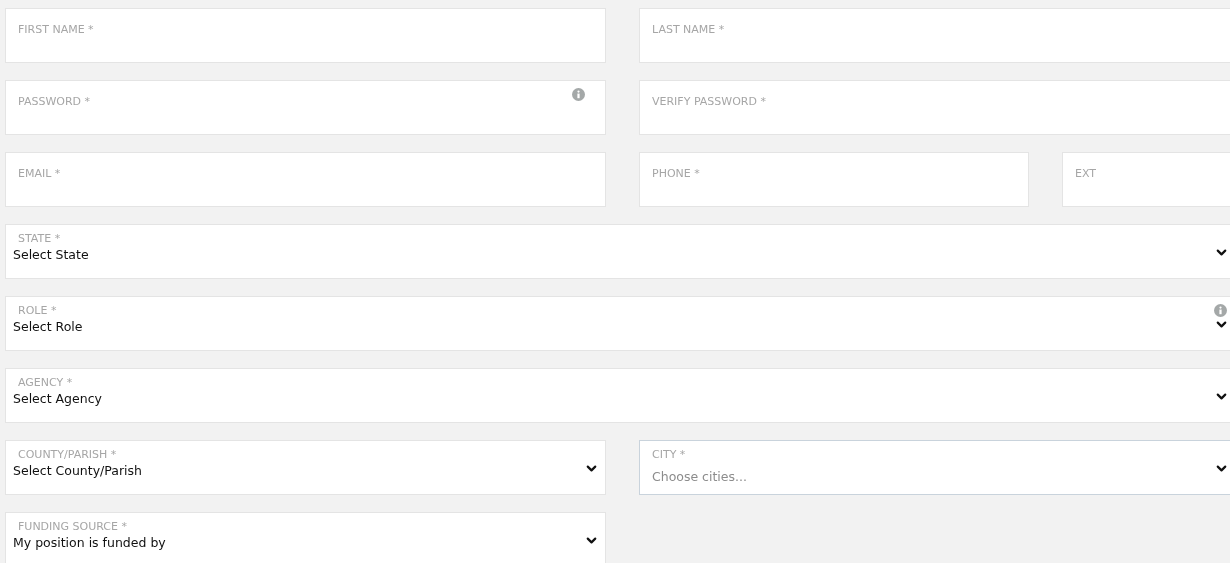  I want to click on input-field: EXT, so click(1146, 179).